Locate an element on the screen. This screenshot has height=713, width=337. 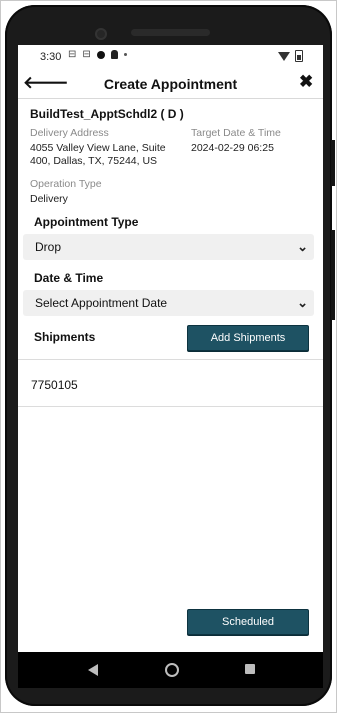
shipments-label: Shipments is located at coordinates (65, 337).